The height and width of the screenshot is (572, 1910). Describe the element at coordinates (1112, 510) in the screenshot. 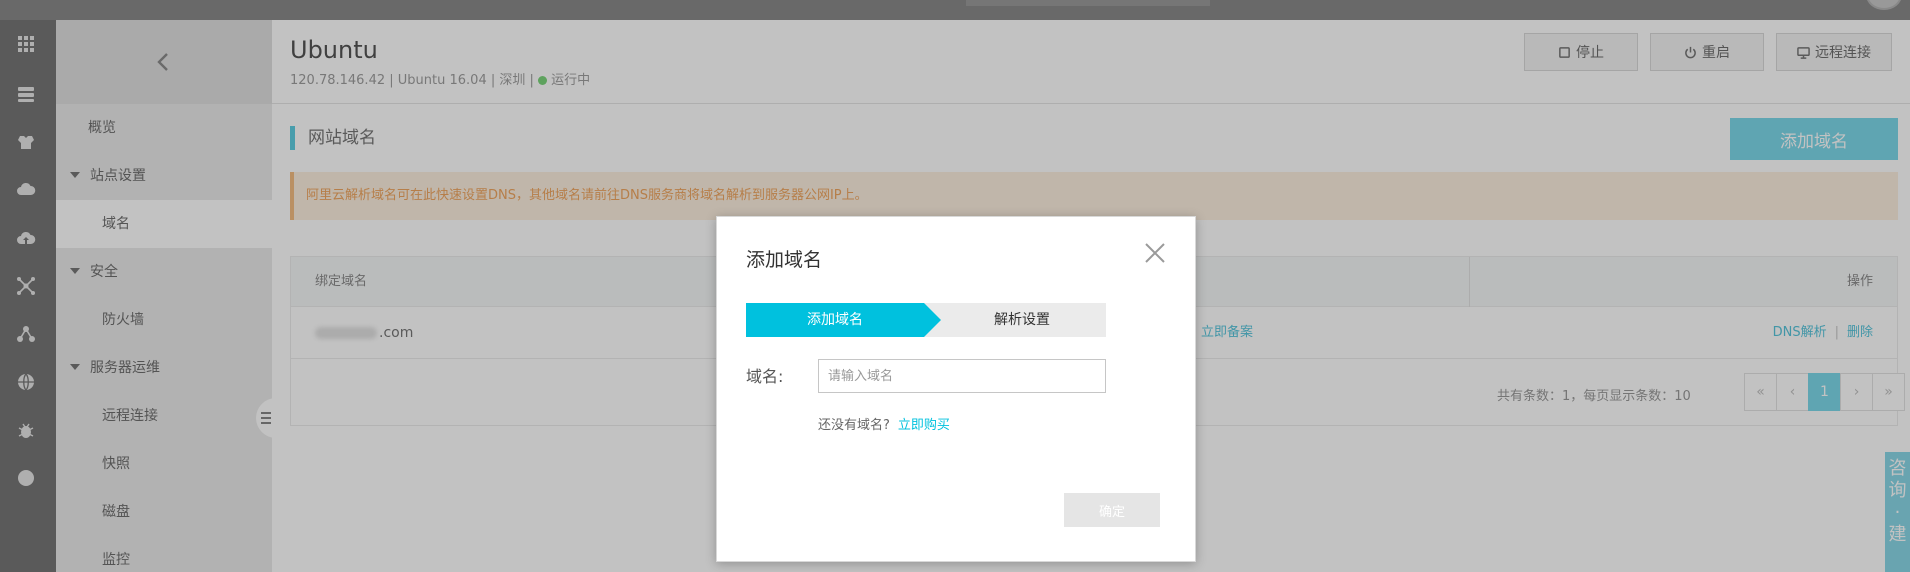

I see `confirm-button: 确定` at that location.